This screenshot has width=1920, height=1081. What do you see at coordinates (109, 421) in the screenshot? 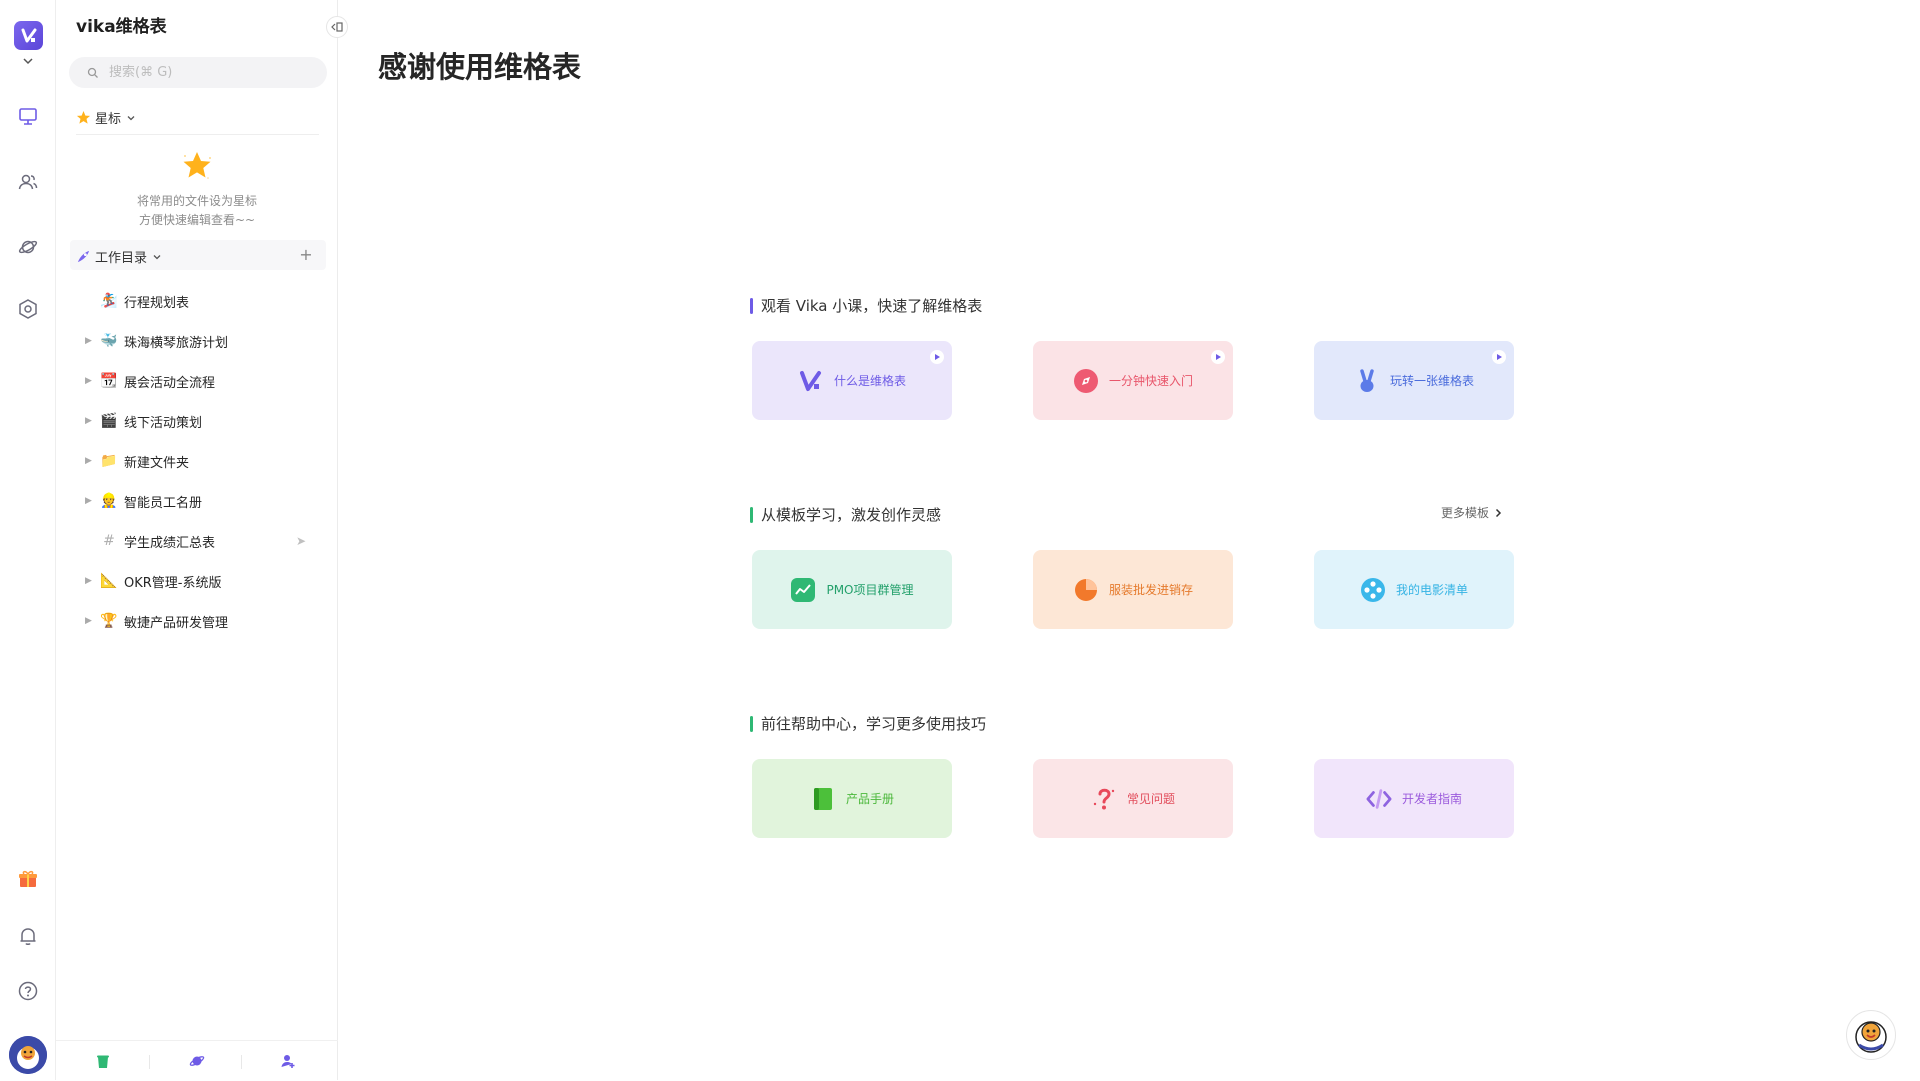
I see `node-emoji-icon: 🎬` at bounding box center [109, 421].